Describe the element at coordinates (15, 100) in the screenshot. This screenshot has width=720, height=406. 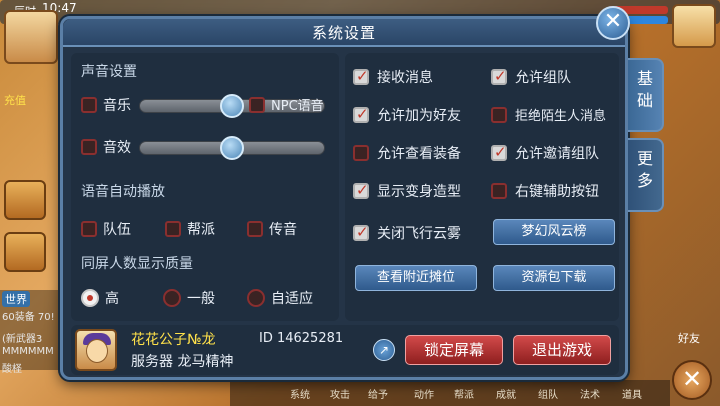
I see `hud-recharge-button: 充值` at that location.